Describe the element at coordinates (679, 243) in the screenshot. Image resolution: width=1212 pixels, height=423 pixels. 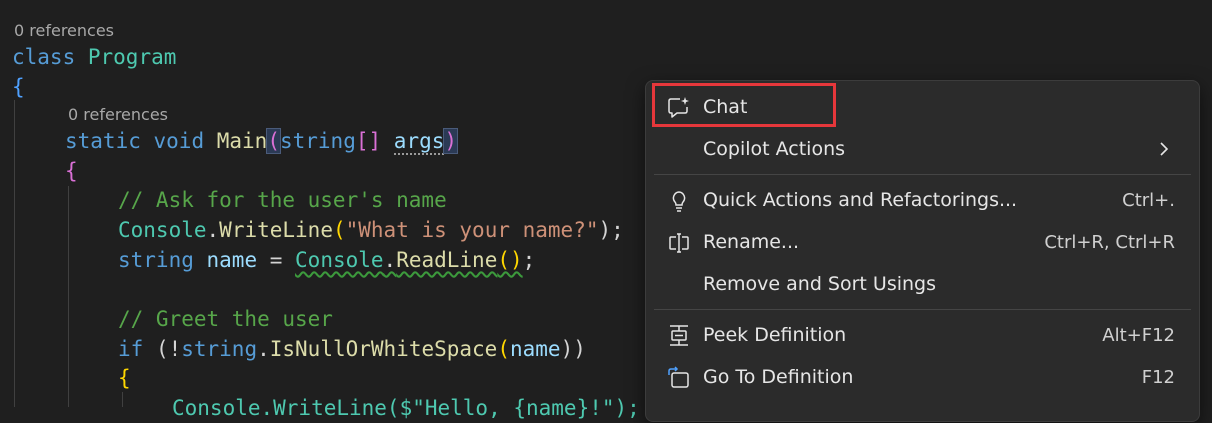
I see `rename-icon` at that location.